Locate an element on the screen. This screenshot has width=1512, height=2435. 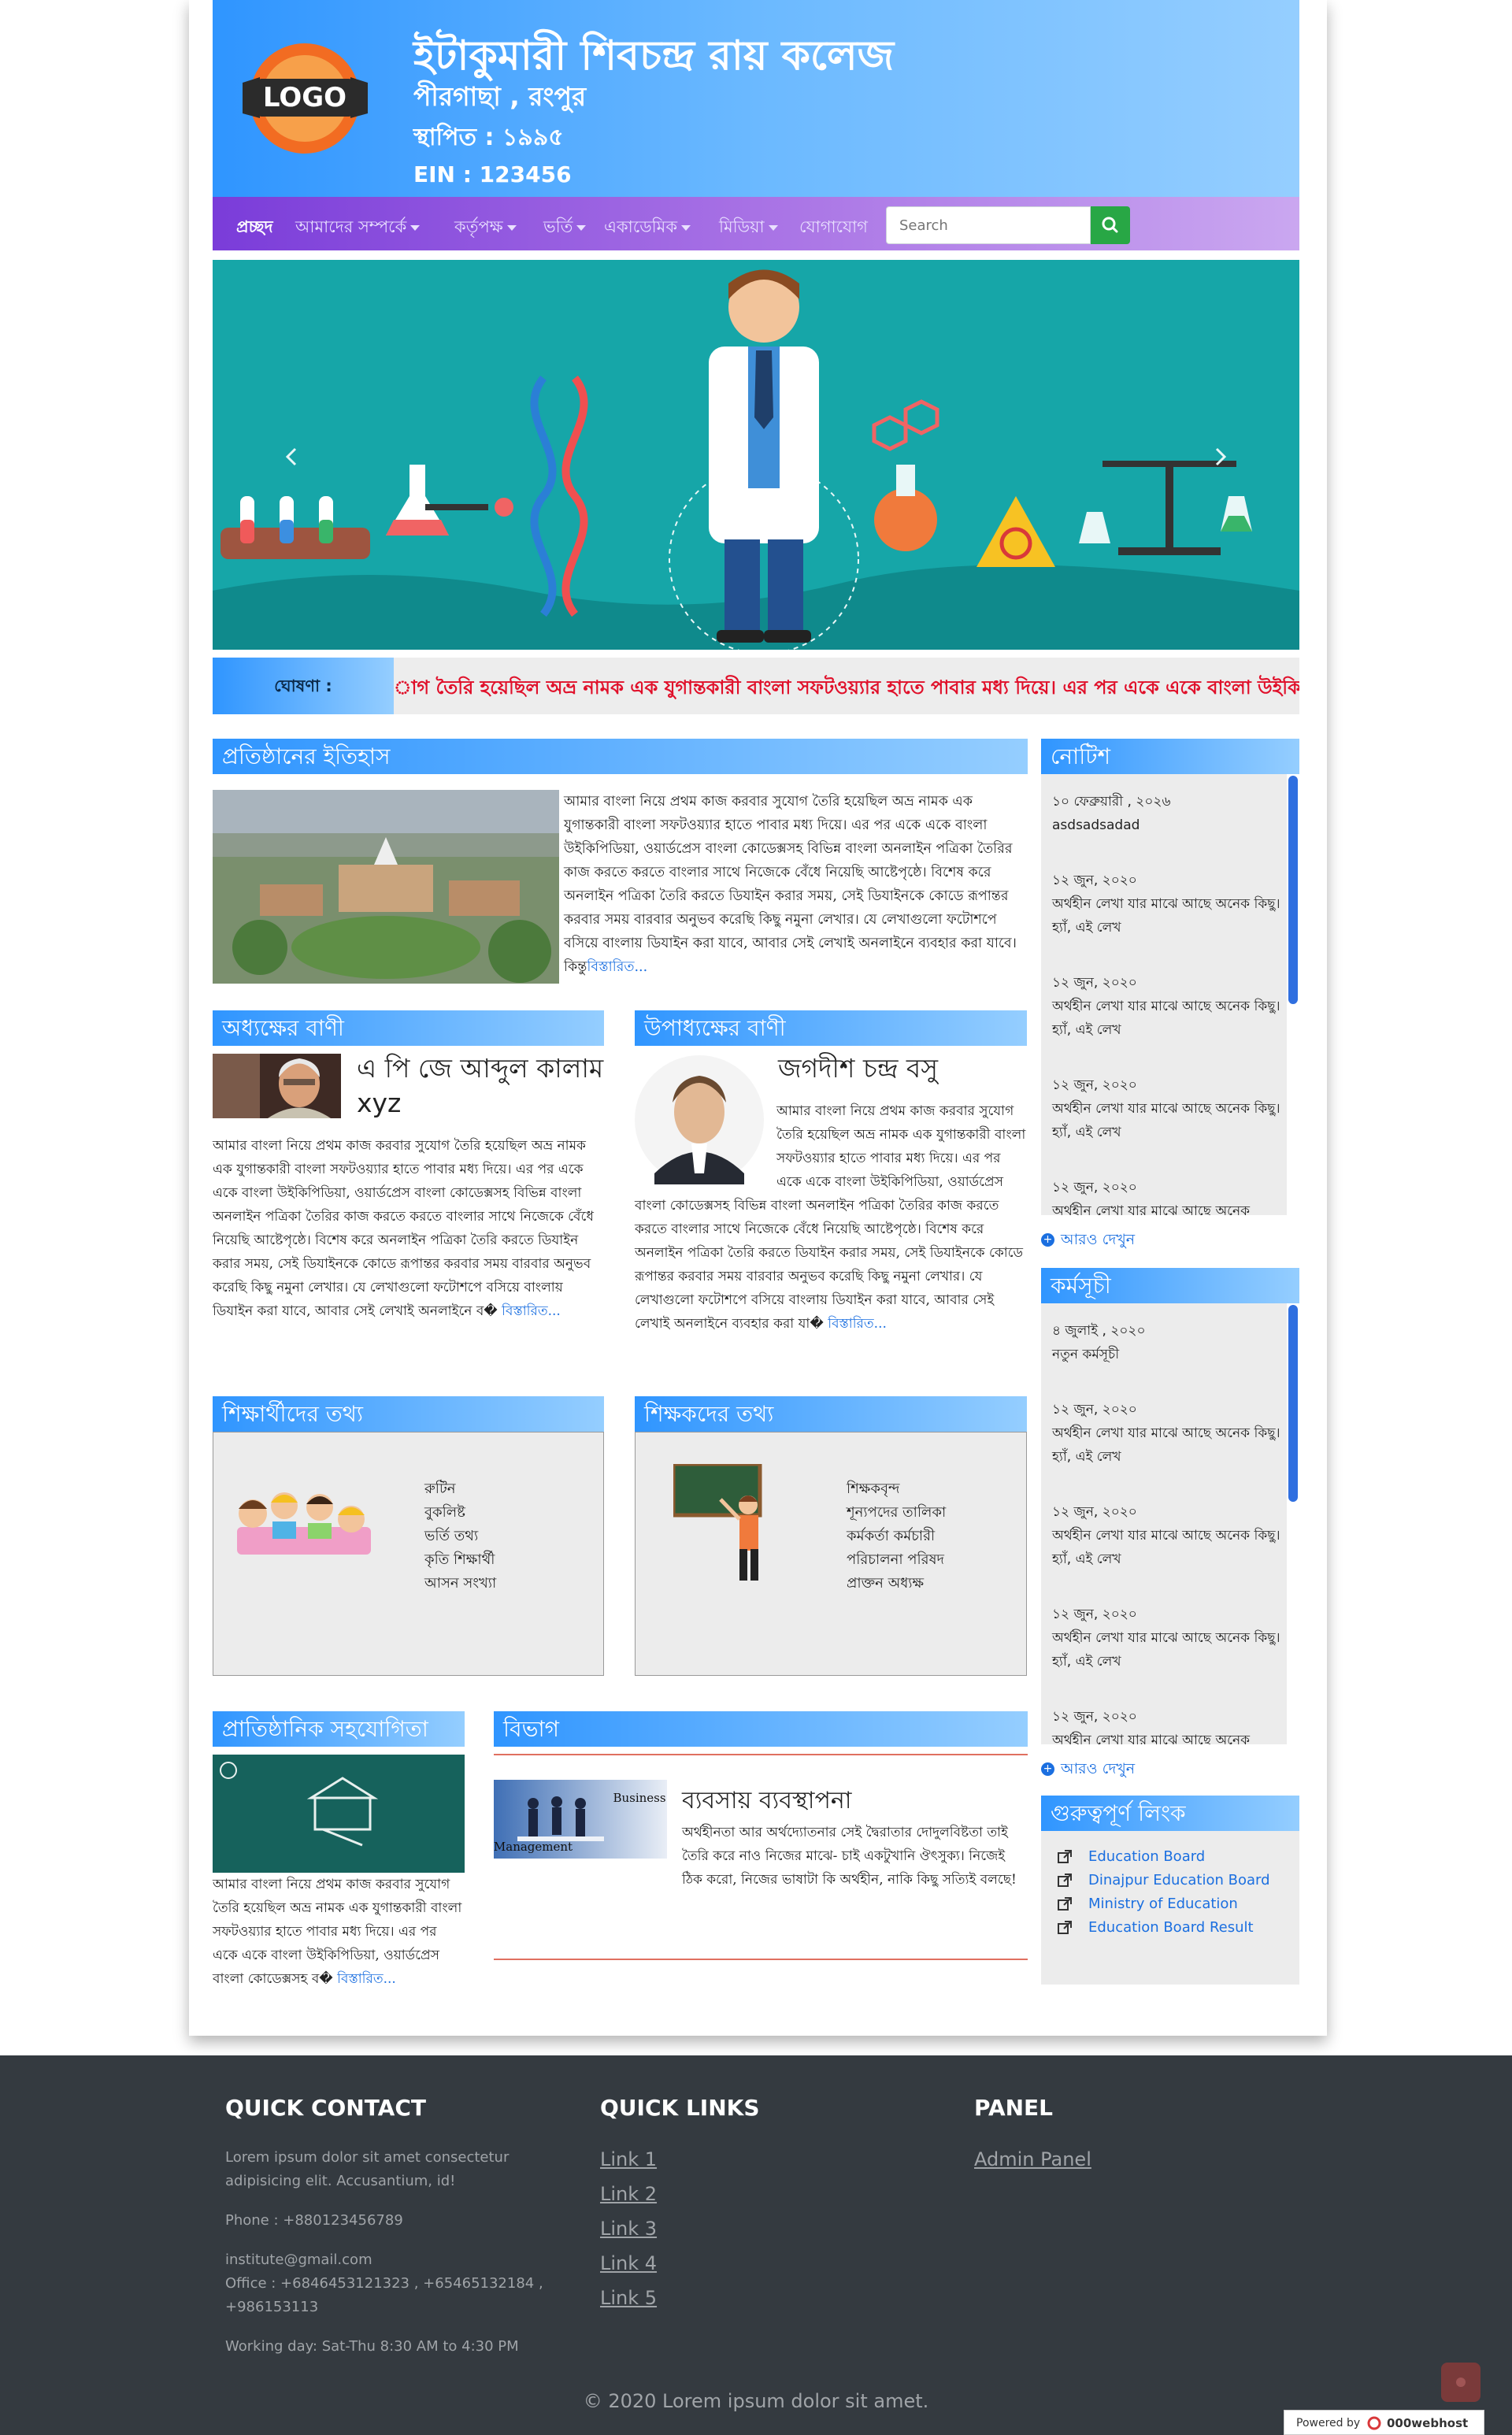
link-dinajpur-board: Dinajpur Education Board is located at coordinates (1179, 1880).